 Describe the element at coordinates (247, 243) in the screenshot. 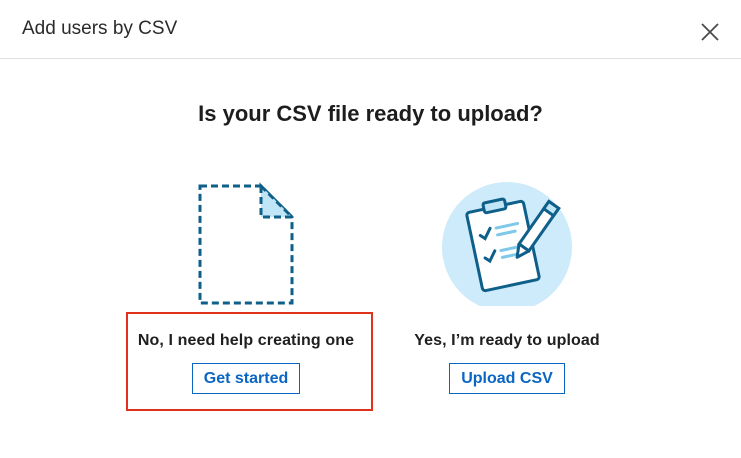

I see `dashed-document-icon` at that location.